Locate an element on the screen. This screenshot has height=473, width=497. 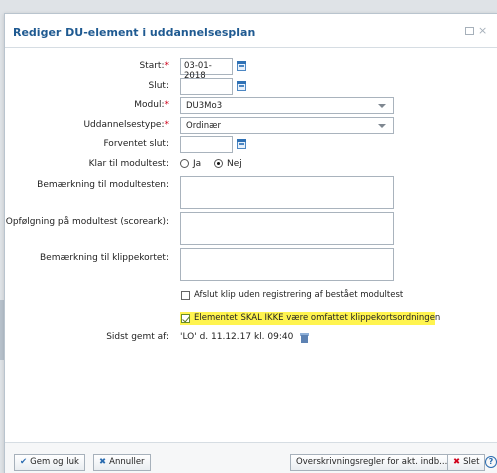
modul-select: DU3Mo3 is located at coordinates (287, 105).